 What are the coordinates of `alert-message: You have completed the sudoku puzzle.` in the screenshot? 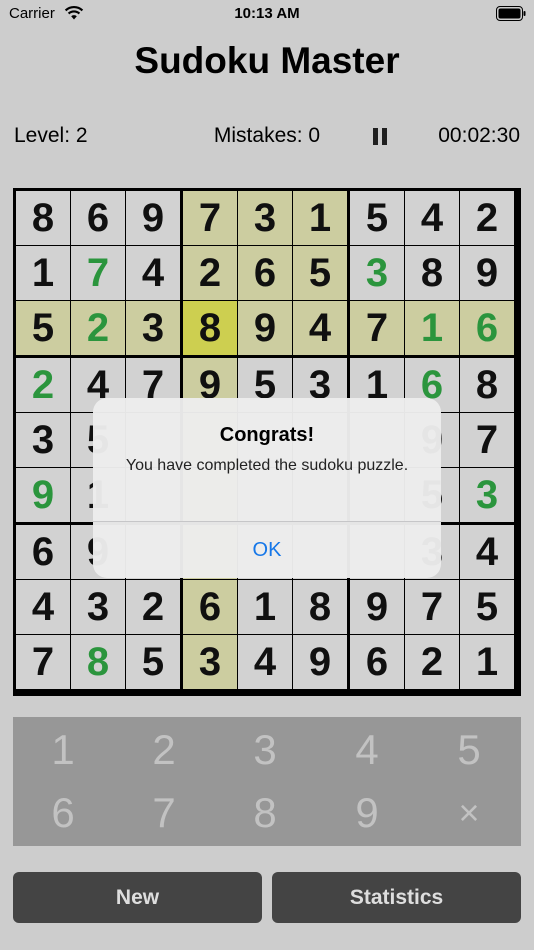 It's located at (267, 465).